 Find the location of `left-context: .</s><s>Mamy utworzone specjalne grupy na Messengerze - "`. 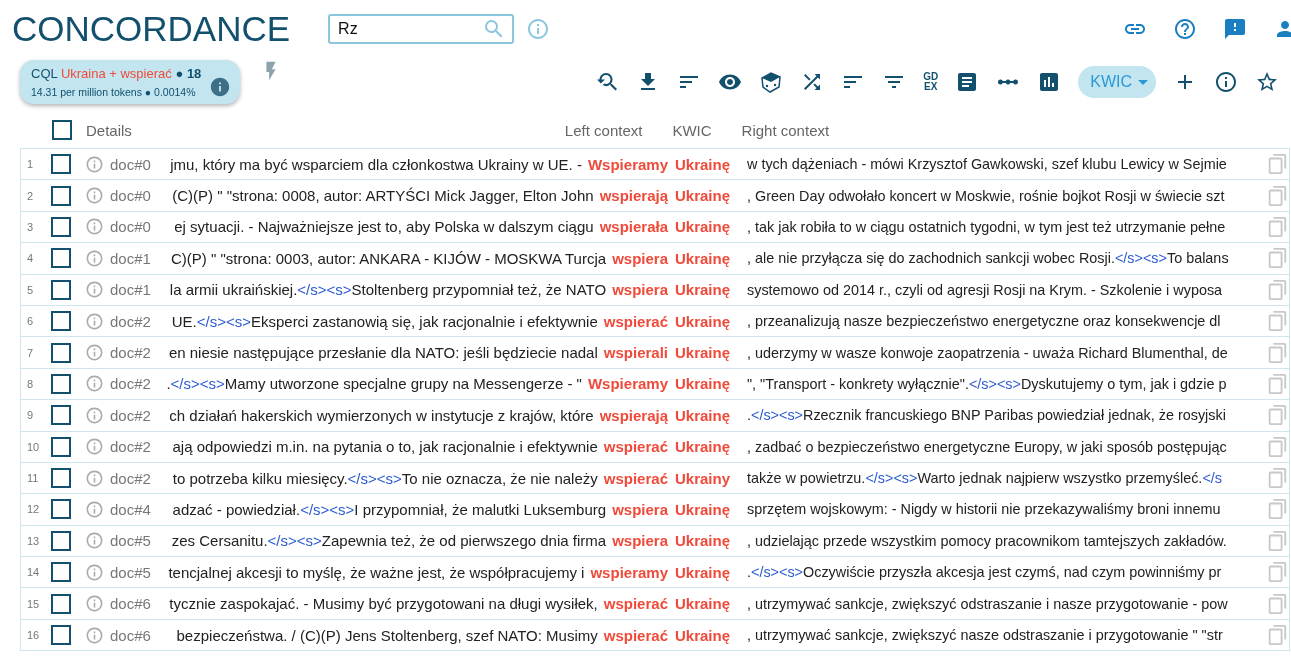

left-context: .</s><s>Mamy utworzone specjalne grupy na Messengerze - " is located at coordinates (374, 384).